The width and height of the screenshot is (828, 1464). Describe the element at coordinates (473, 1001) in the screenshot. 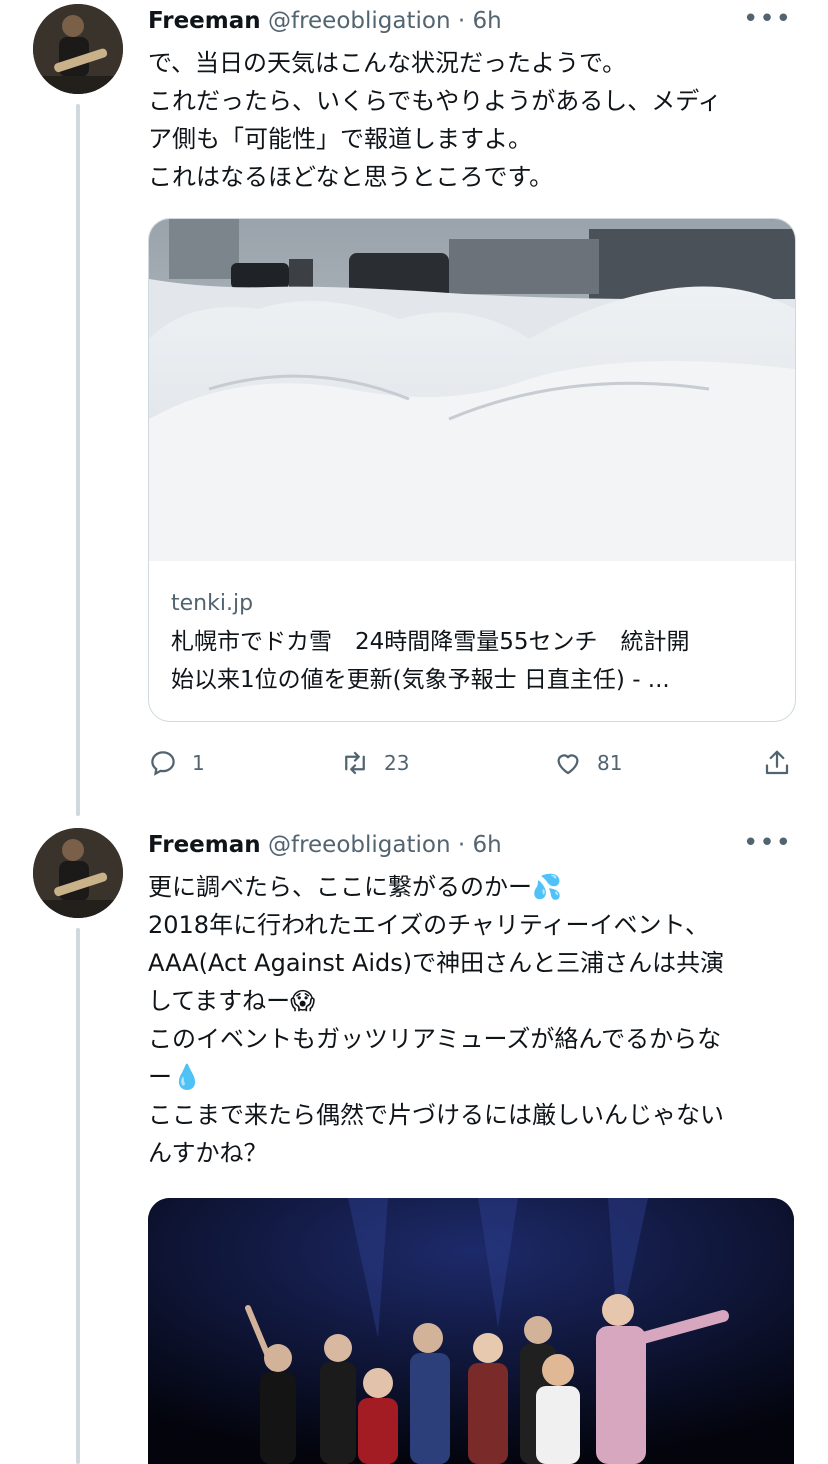

I see `tweet-text-line: してますねー😱` at that location.